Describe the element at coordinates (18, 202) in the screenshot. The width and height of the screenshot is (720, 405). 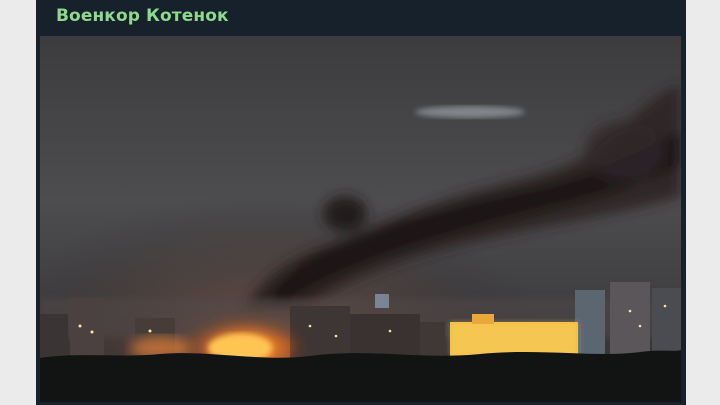
I see `window-frame-left` at that location.